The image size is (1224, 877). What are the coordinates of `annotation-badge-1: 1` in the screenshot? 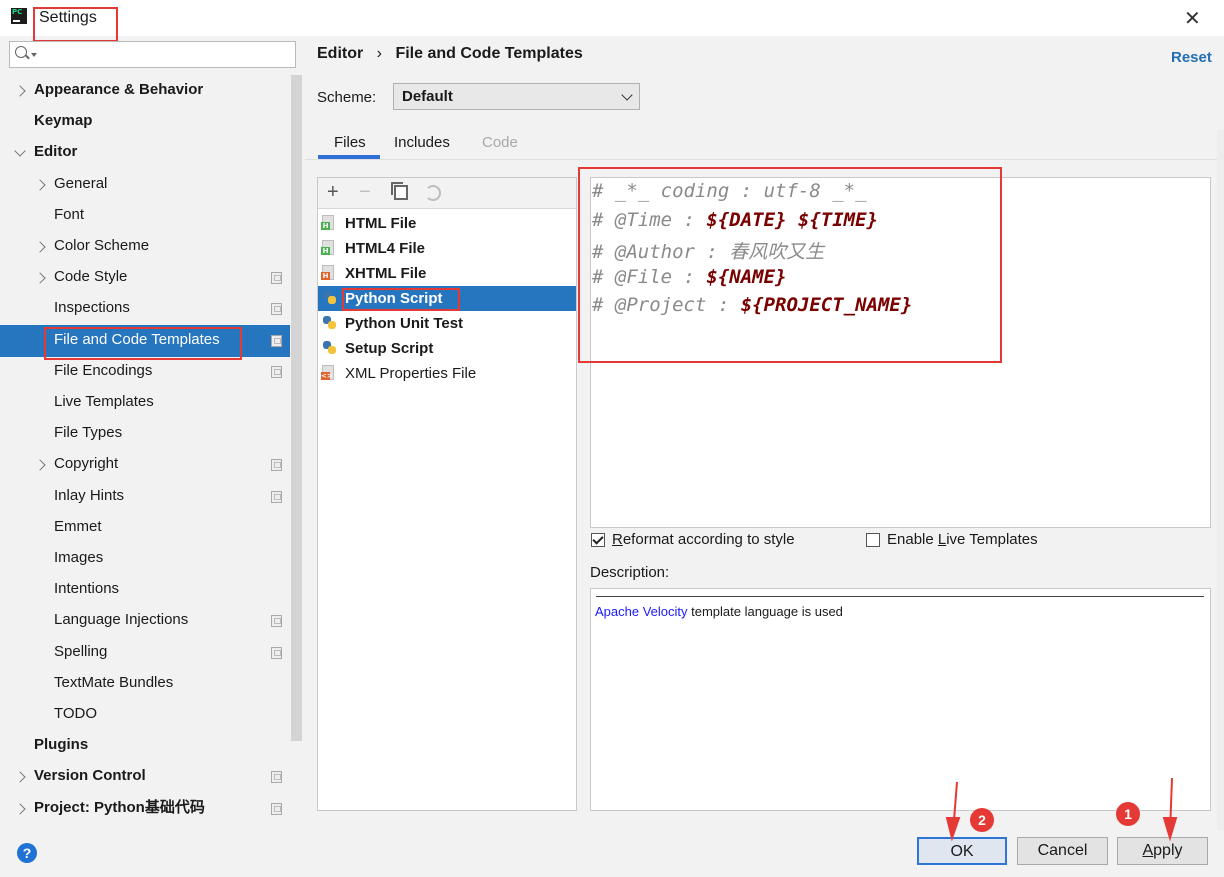 It's located at (1128, 814).